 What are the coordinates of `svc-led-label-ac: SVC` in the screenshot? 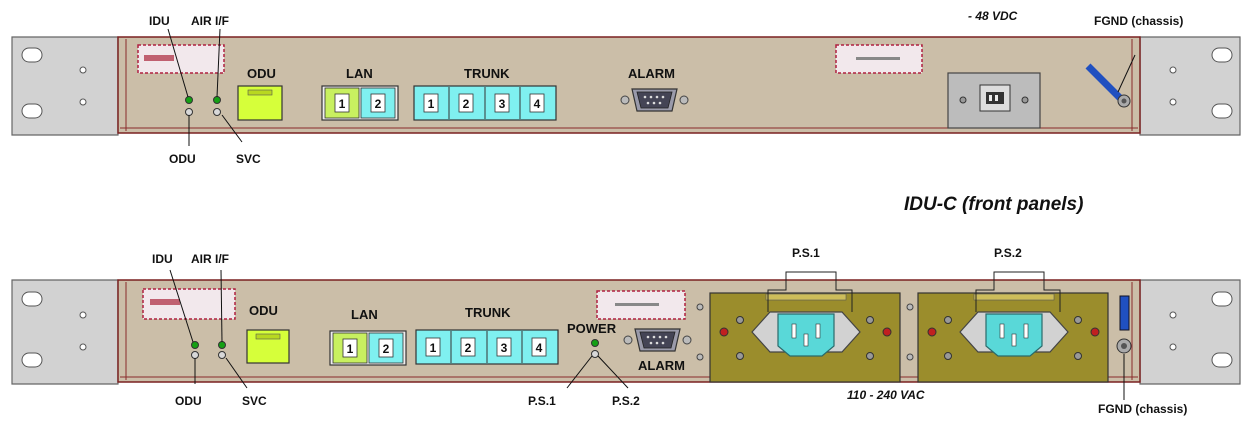 It's located at (254, 401).